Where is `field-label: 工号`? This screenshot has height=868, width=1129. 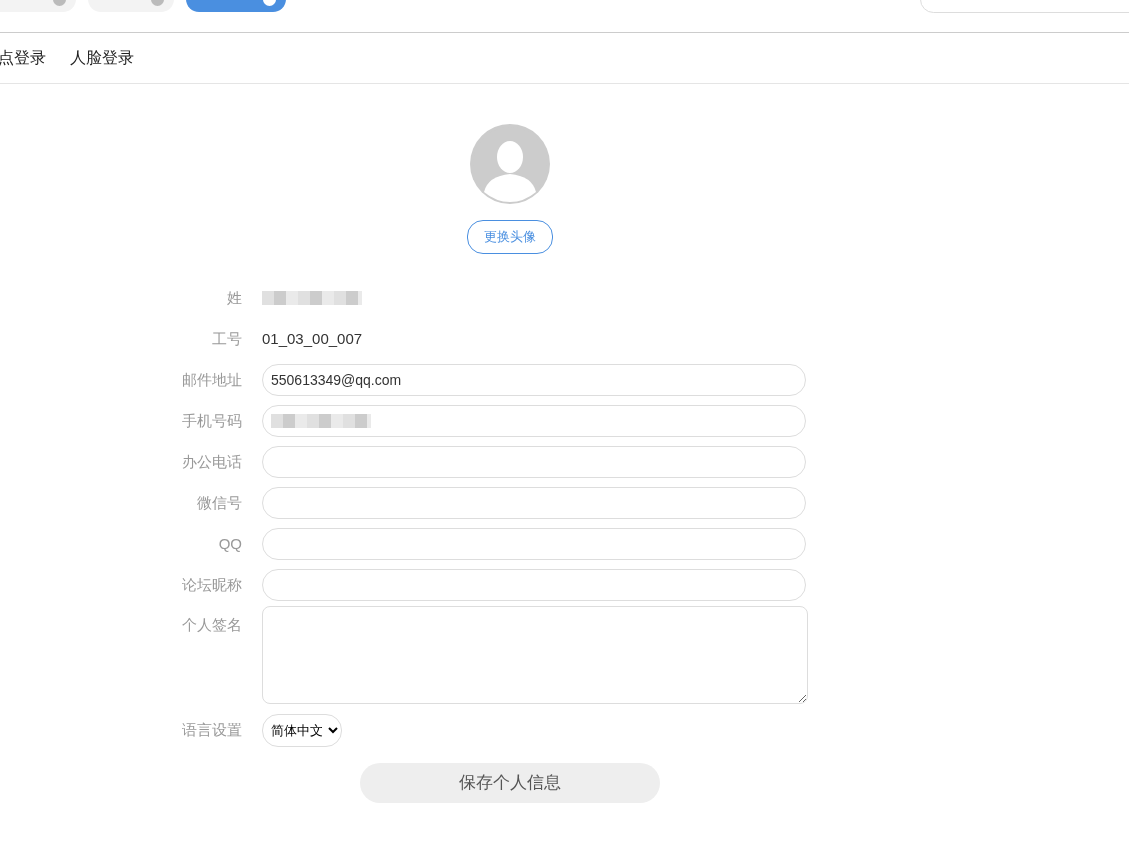
field-label: 工号 is located at coordinates (226, 338).